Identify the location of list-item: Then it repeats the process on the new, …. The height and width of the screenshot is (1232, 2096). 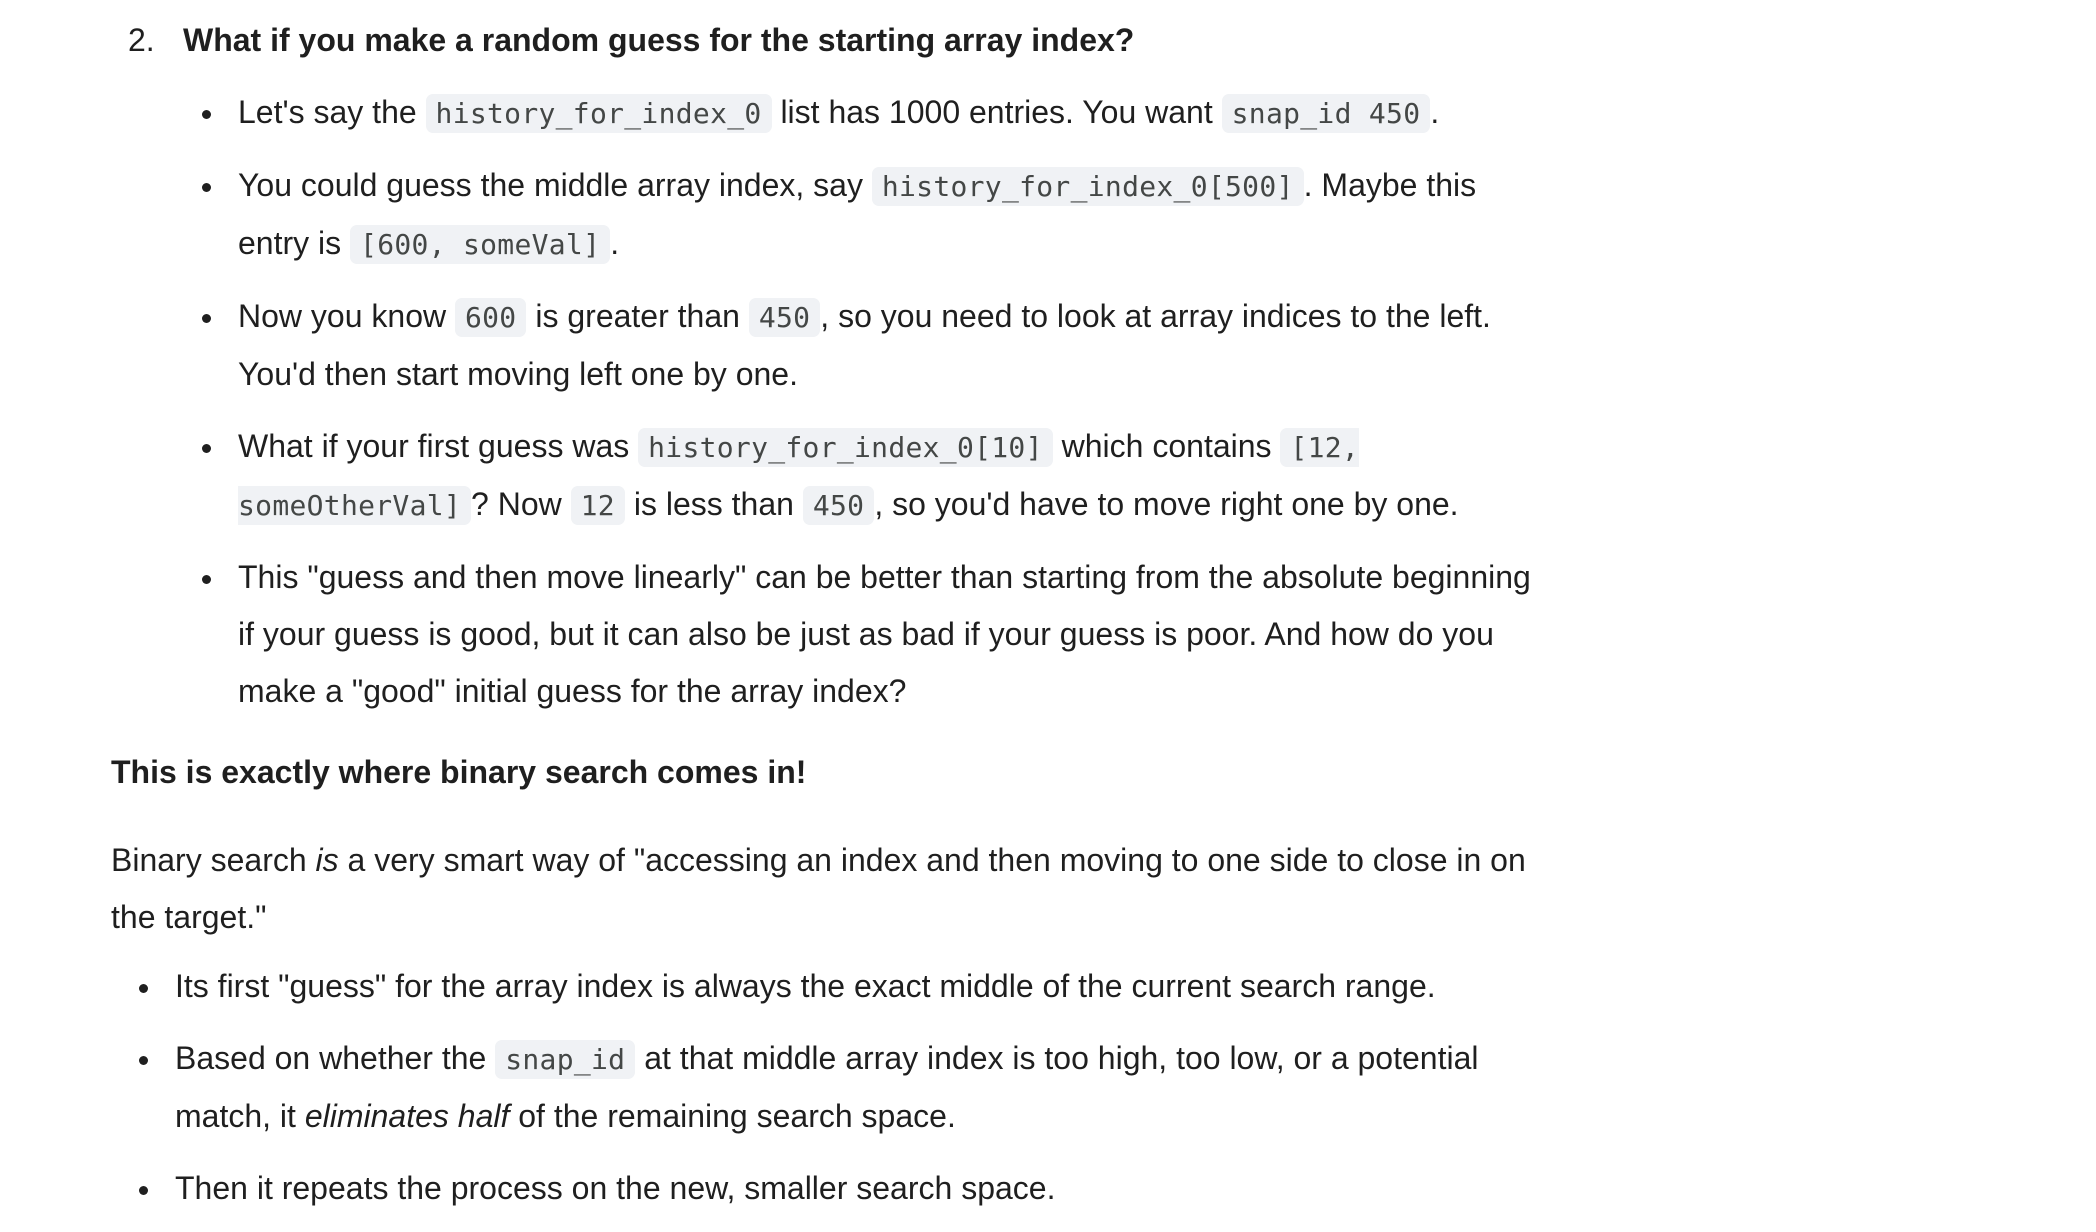
(840, 1188).